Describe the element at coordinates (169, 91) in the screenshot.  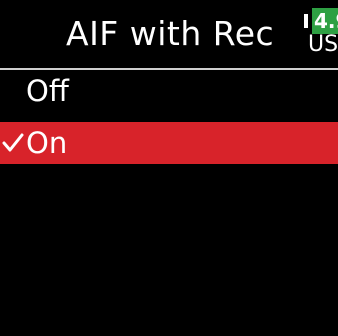
I see `option-off: Off` at that location.